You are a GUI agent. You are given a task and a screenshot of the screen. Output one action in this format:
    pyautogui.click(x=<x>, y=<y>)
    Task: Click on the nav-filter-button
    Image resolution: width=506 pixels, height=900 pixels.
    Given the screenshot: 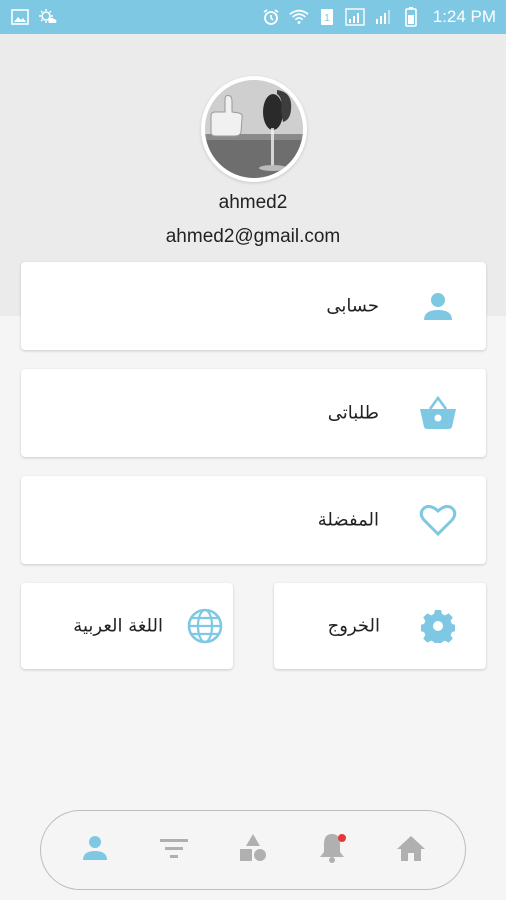 What is the action you would take?
    pyautogui.click(x=174, y=850)
    